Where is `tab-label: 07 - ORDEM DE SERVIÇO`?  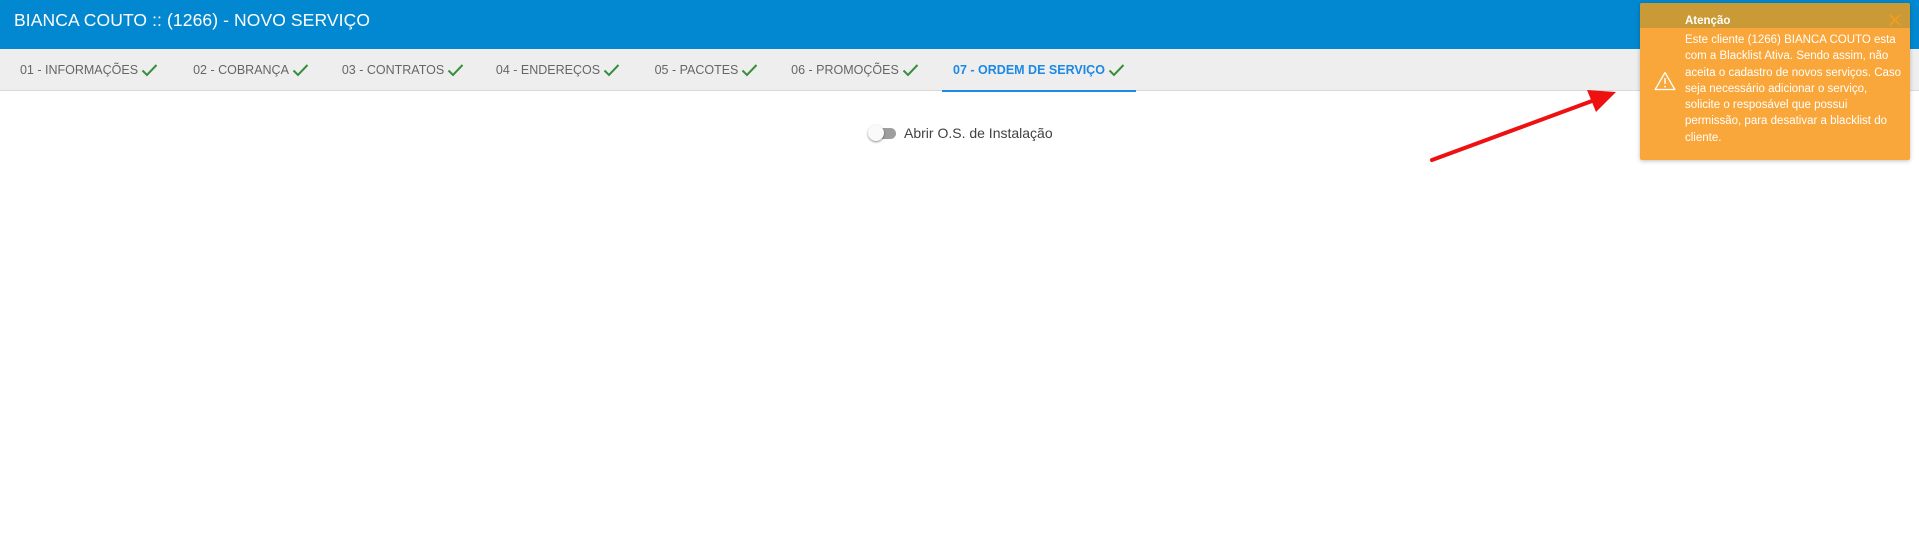 tab-label: 07 - ORDEM DE SERVIÇO is located at coordinates (1029, 70).